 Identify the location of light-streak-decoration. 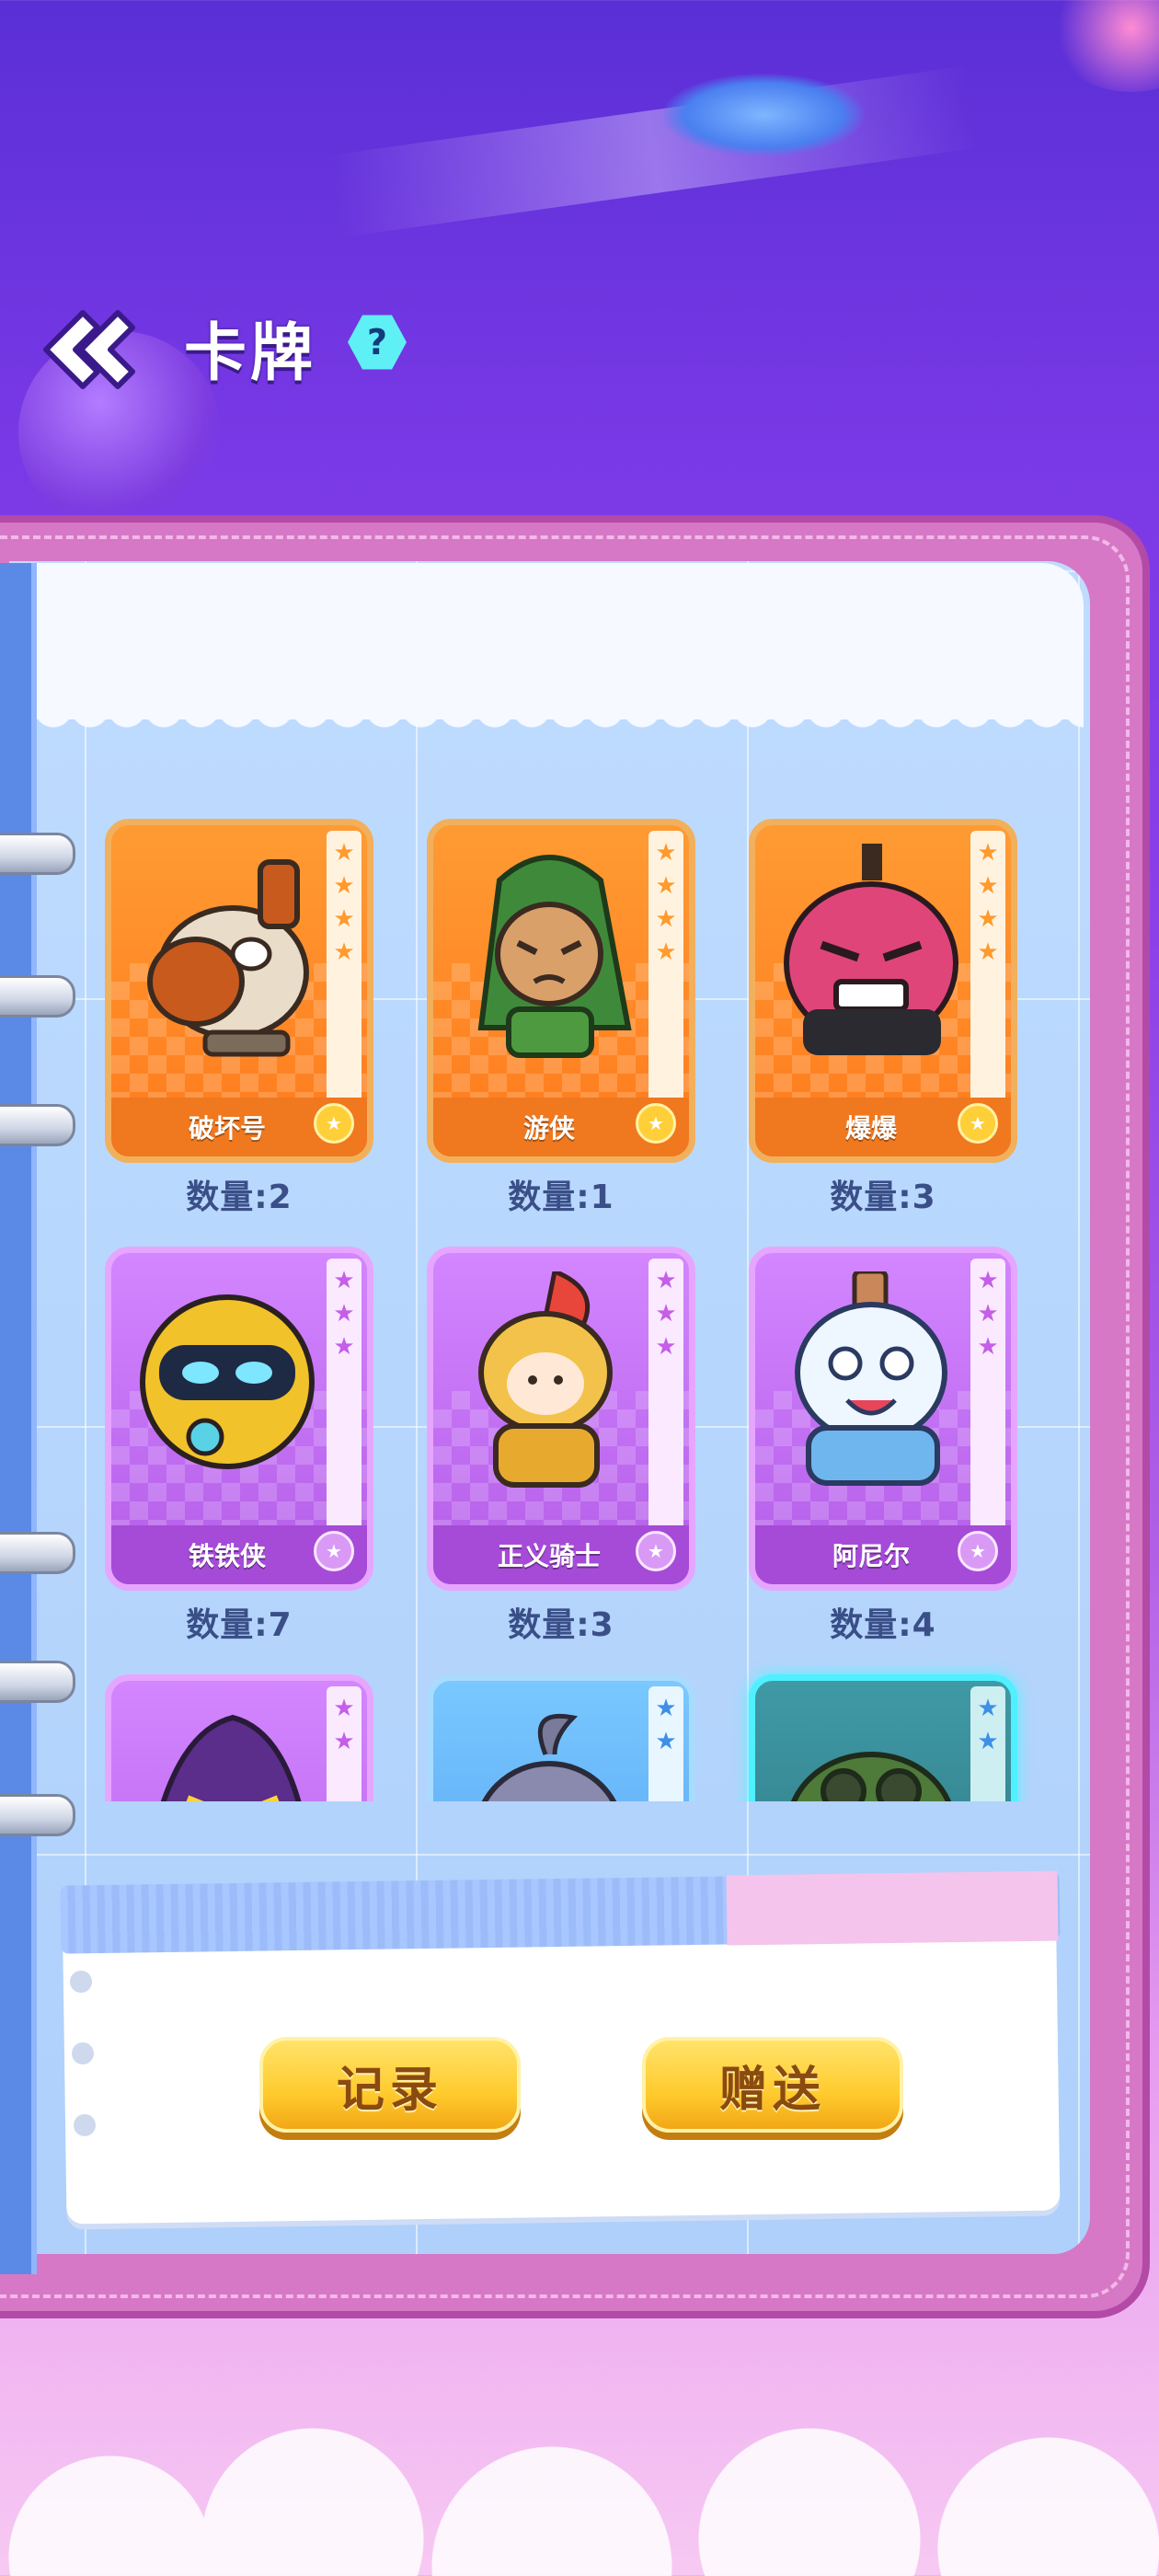
(653, 151).